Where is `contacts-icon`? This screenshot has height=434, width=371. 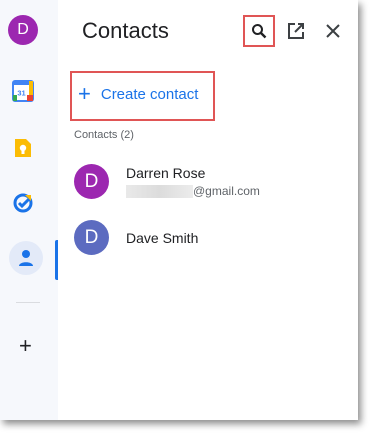 contacts-icon is located at coordinates (26, 258).